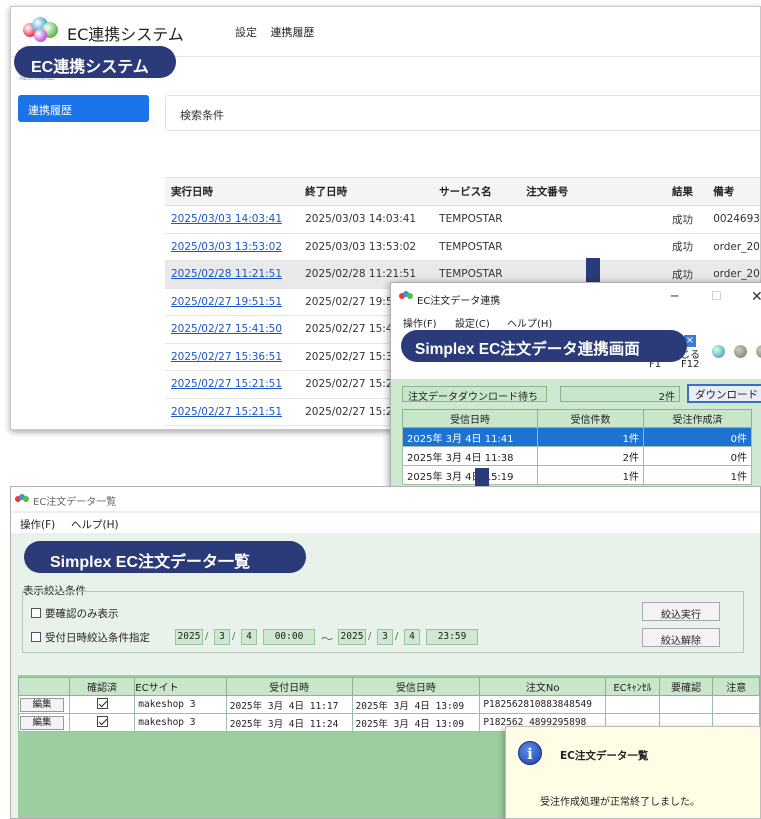 The image size is (761, 819). I want to click on to-time-input: 23:59, so click(452, 637).